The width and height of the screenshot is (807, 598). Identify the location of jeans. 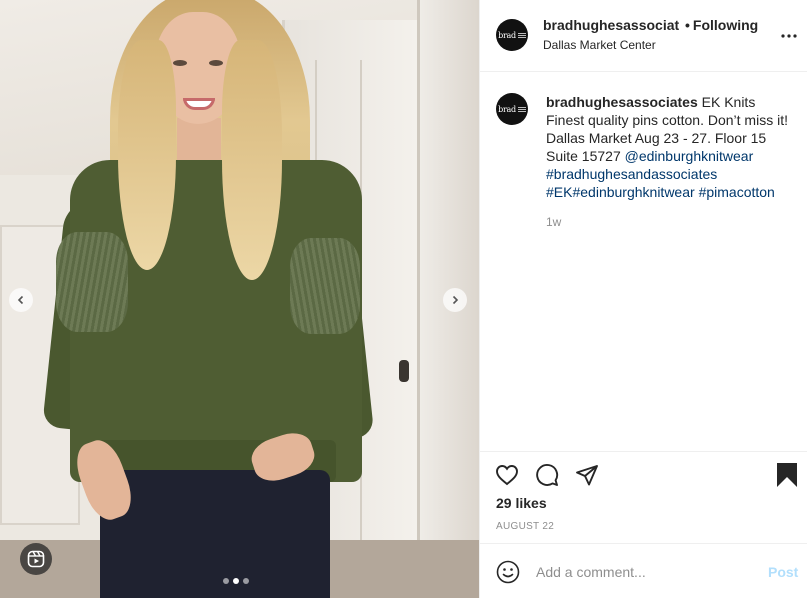
(215, 534).